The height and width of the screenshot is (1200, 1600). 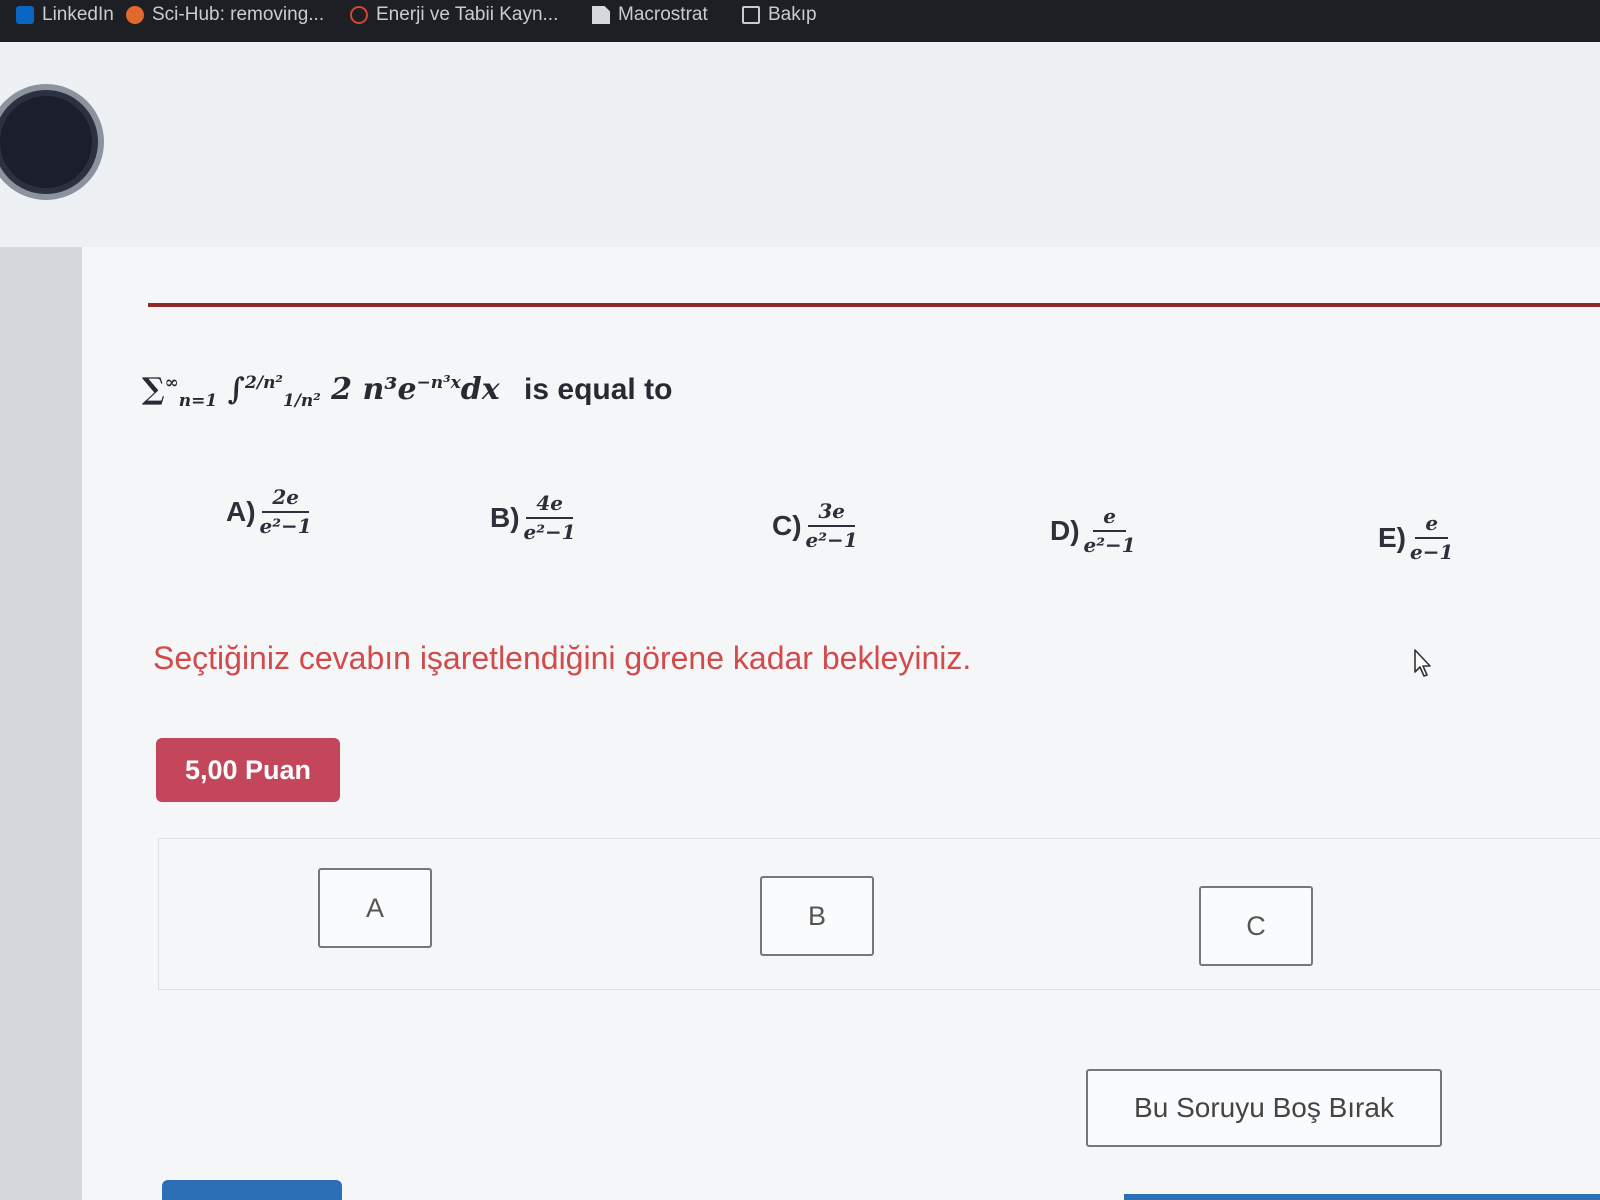 I want to click on header-divider, so click(x=874, y=305).